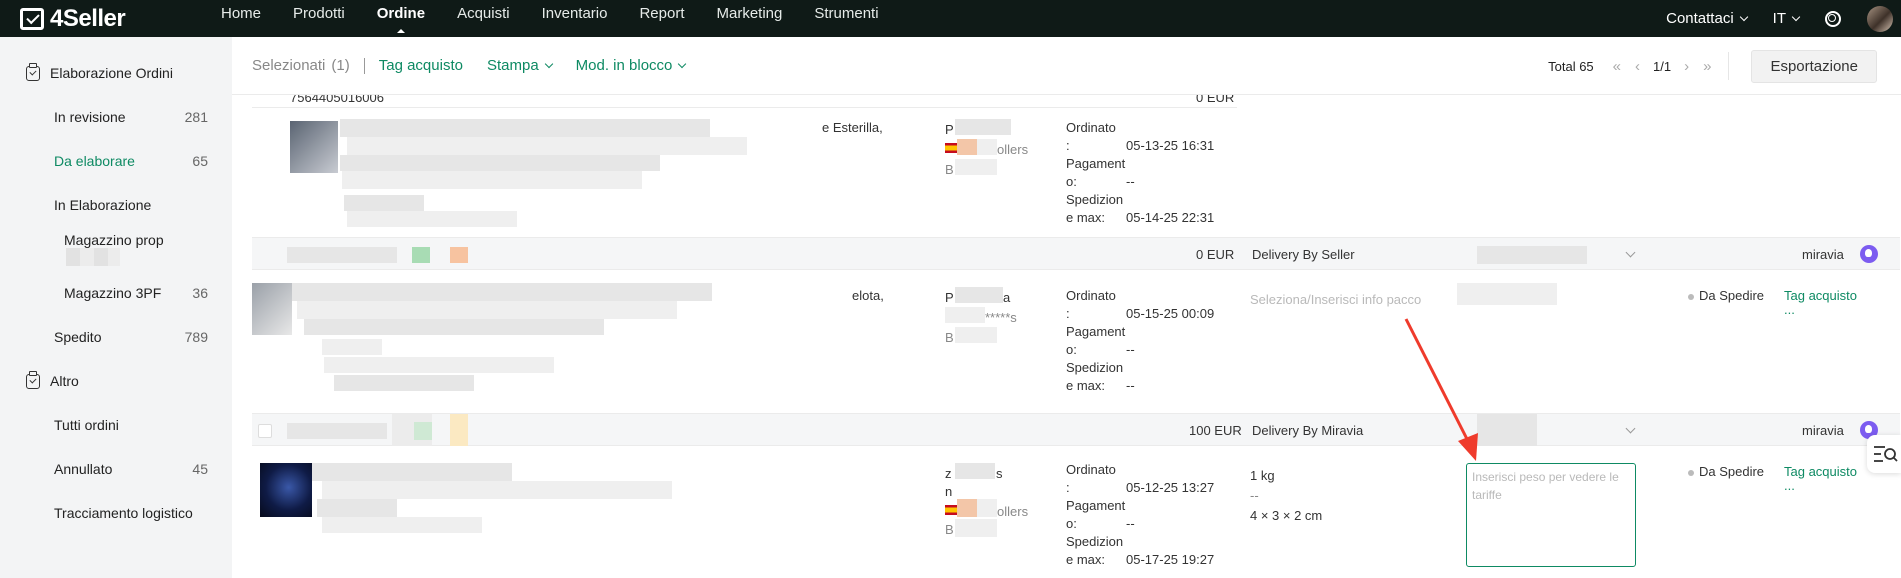  I want to click on tag-acquisto-button: Tag acquisto, so click(421, 65).